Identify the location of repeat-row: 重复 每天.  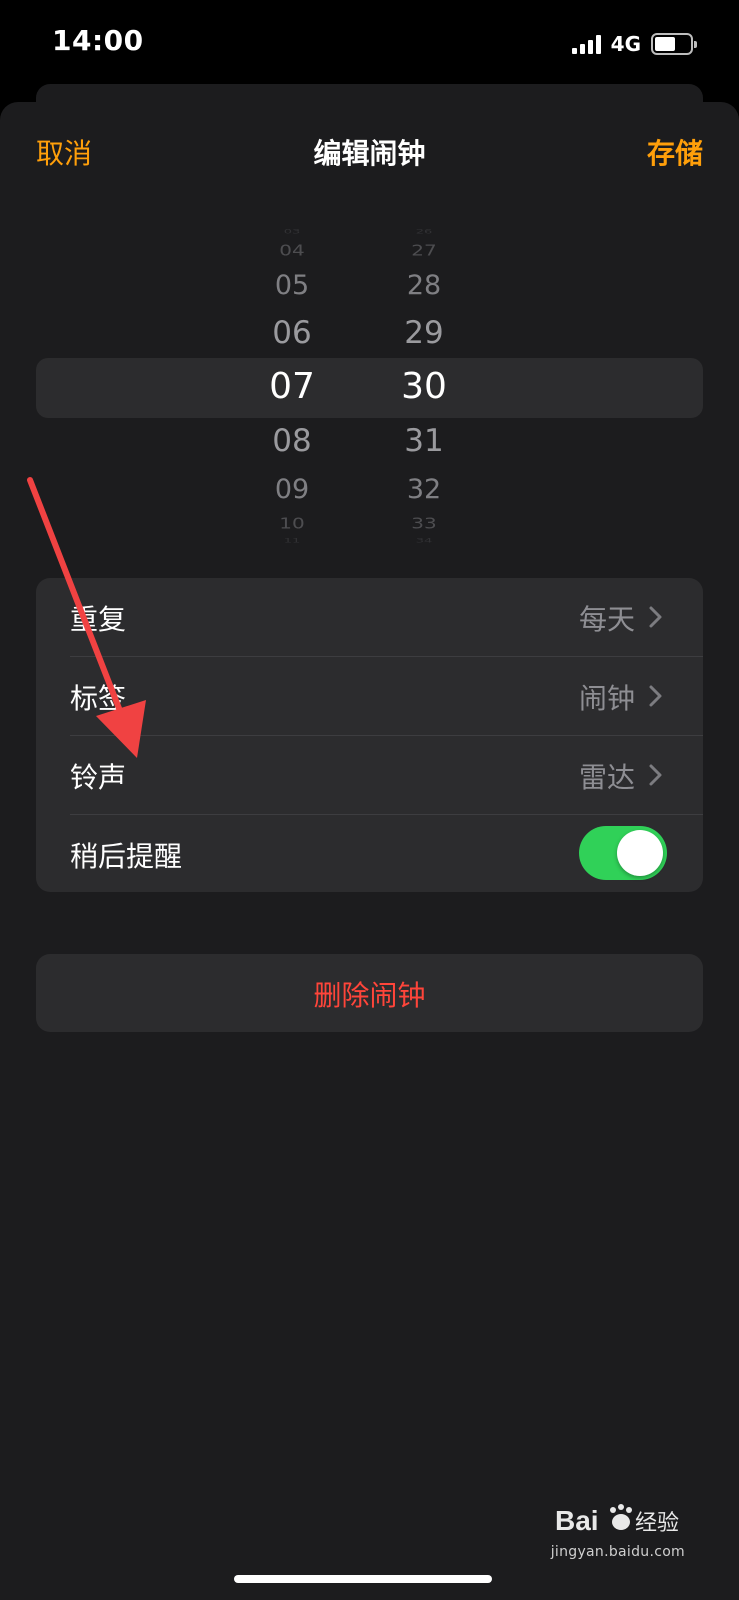
(369, 617).